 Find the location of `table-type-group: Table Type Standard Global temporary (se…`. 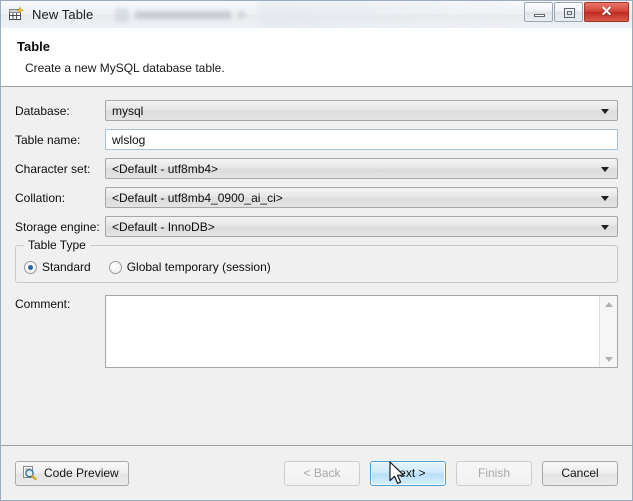

table-type-group: Table Type Standard Global temporary (se… is located at coordinates (316, 260).